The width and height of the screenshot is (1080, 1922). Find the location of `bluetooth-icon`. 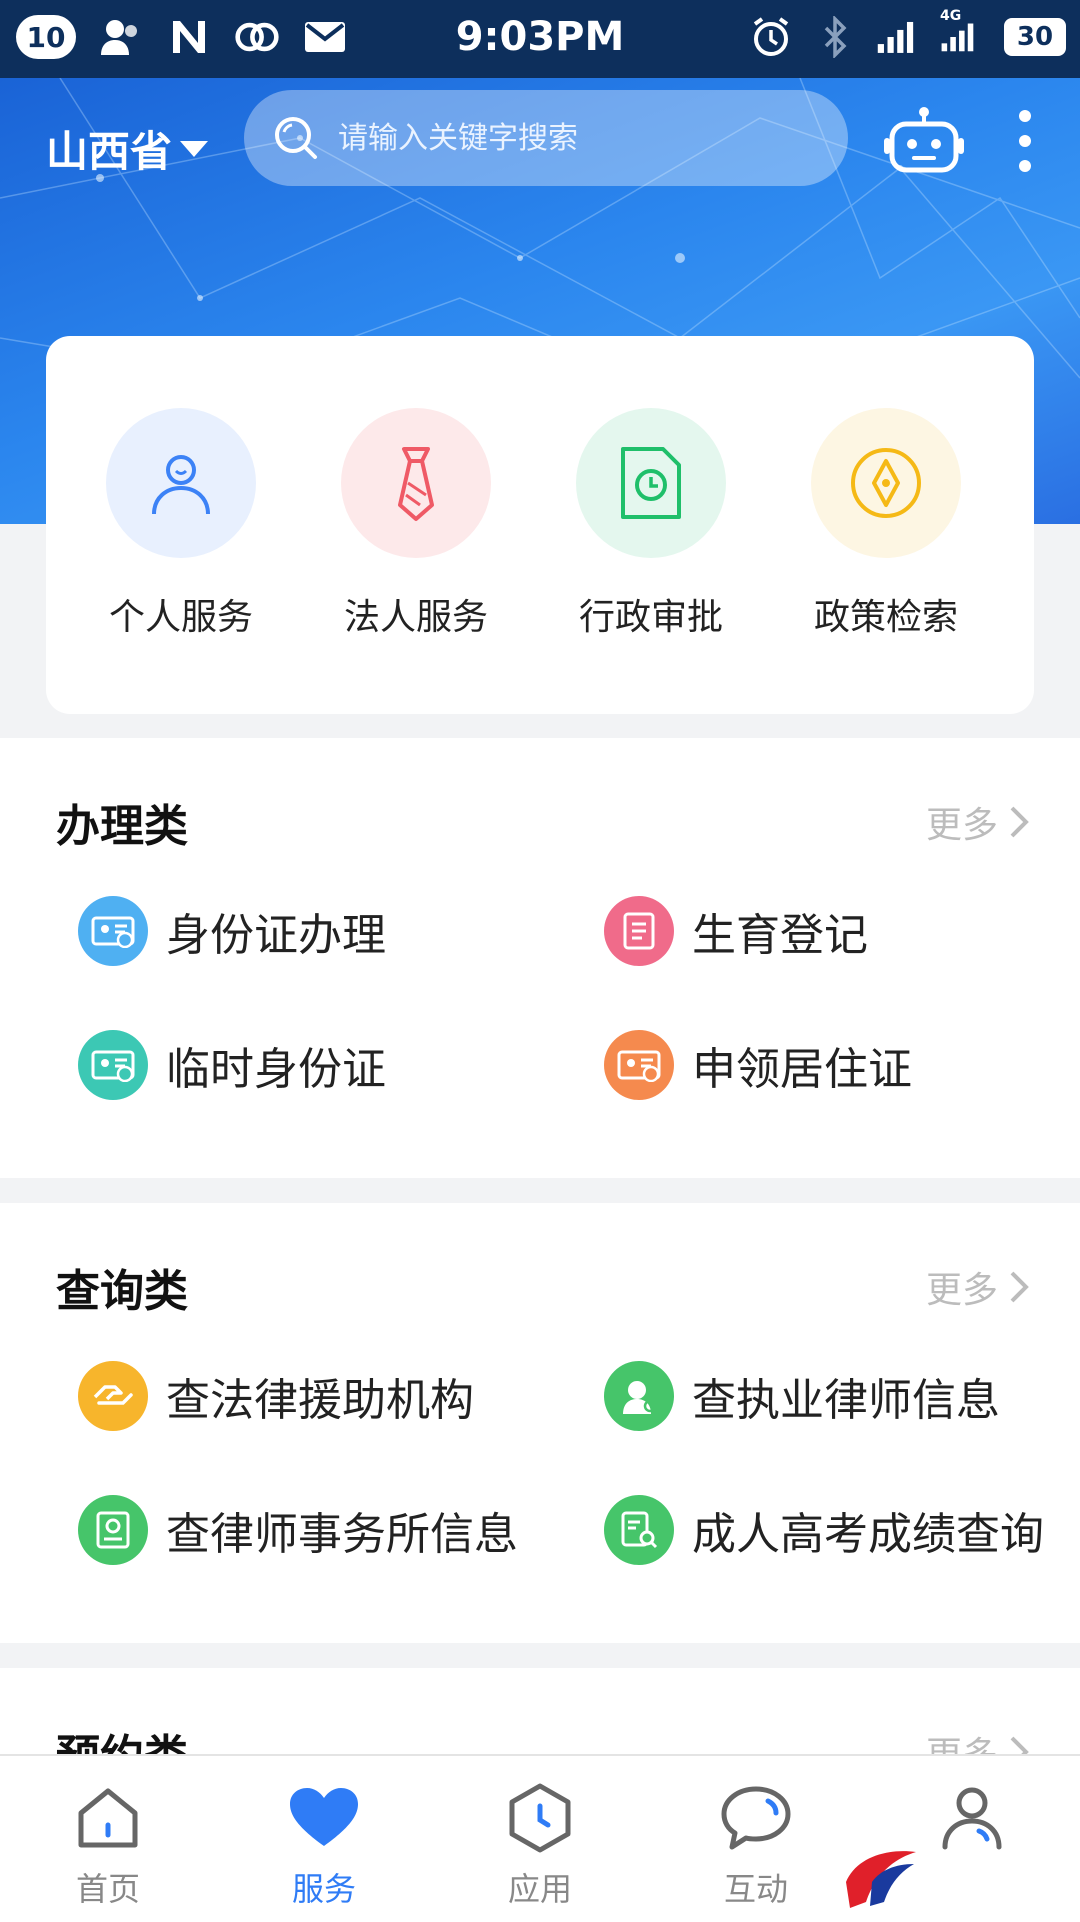

bluetooth-icon is located at coordinates (835, 37).